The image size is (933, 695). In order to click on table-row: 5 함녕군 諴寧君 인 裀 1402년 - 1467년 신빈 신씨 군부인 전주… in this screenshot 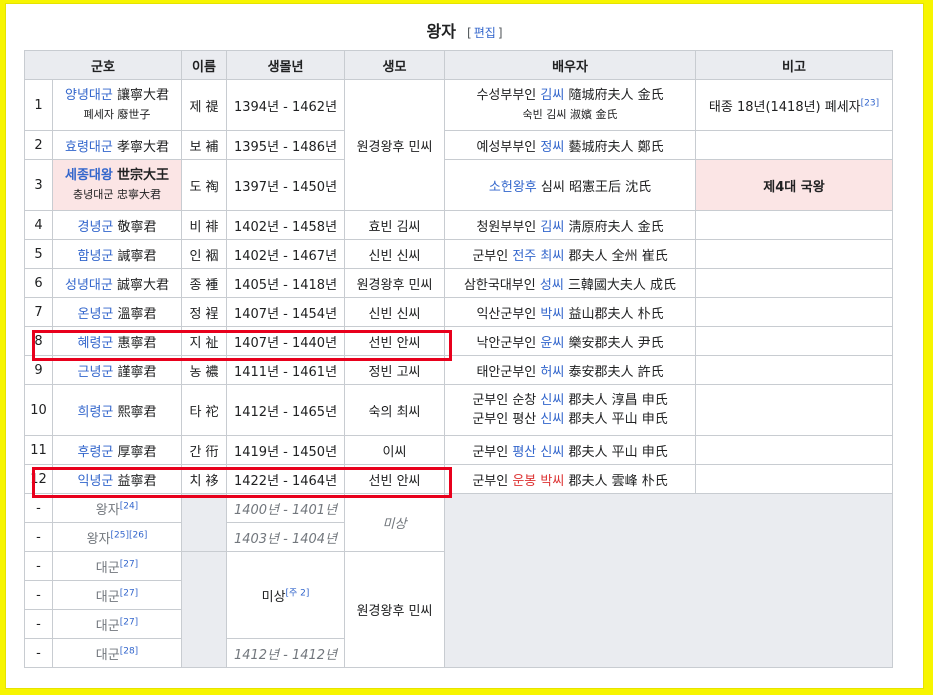, I will do `click(459, 254)`.